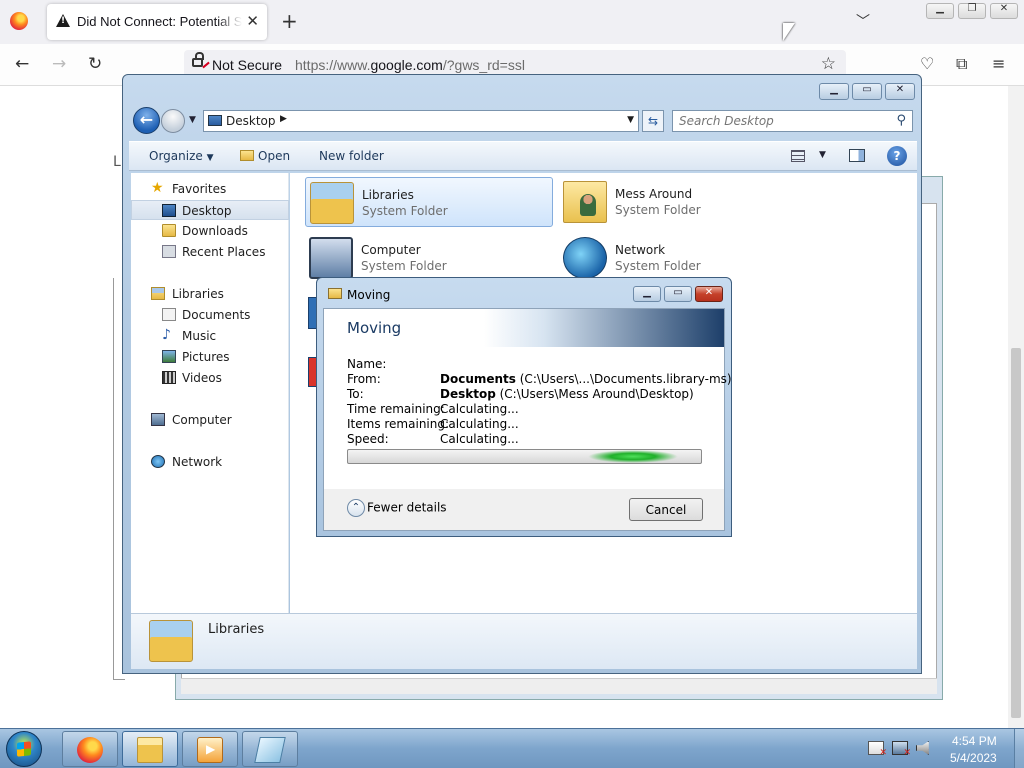  What do you see at coordinates (1016, 533) in the screenshot?
I see `page-scrollbar-thumb` at bounding box center [1016, 533].